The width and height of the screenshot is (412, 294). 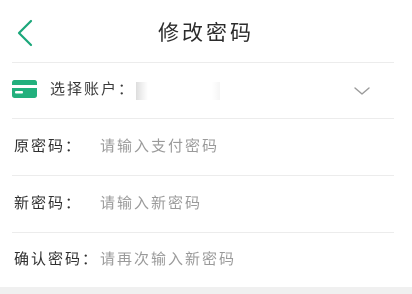 I want to click on credit-card-icon, so click(x=24, y=89).